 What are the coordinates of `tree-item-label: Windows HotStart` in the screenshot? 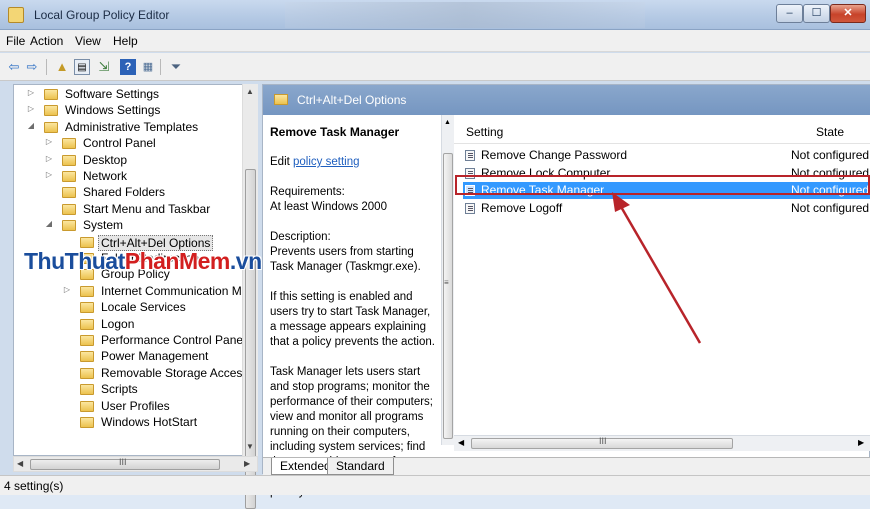 It's located at (149, 422).